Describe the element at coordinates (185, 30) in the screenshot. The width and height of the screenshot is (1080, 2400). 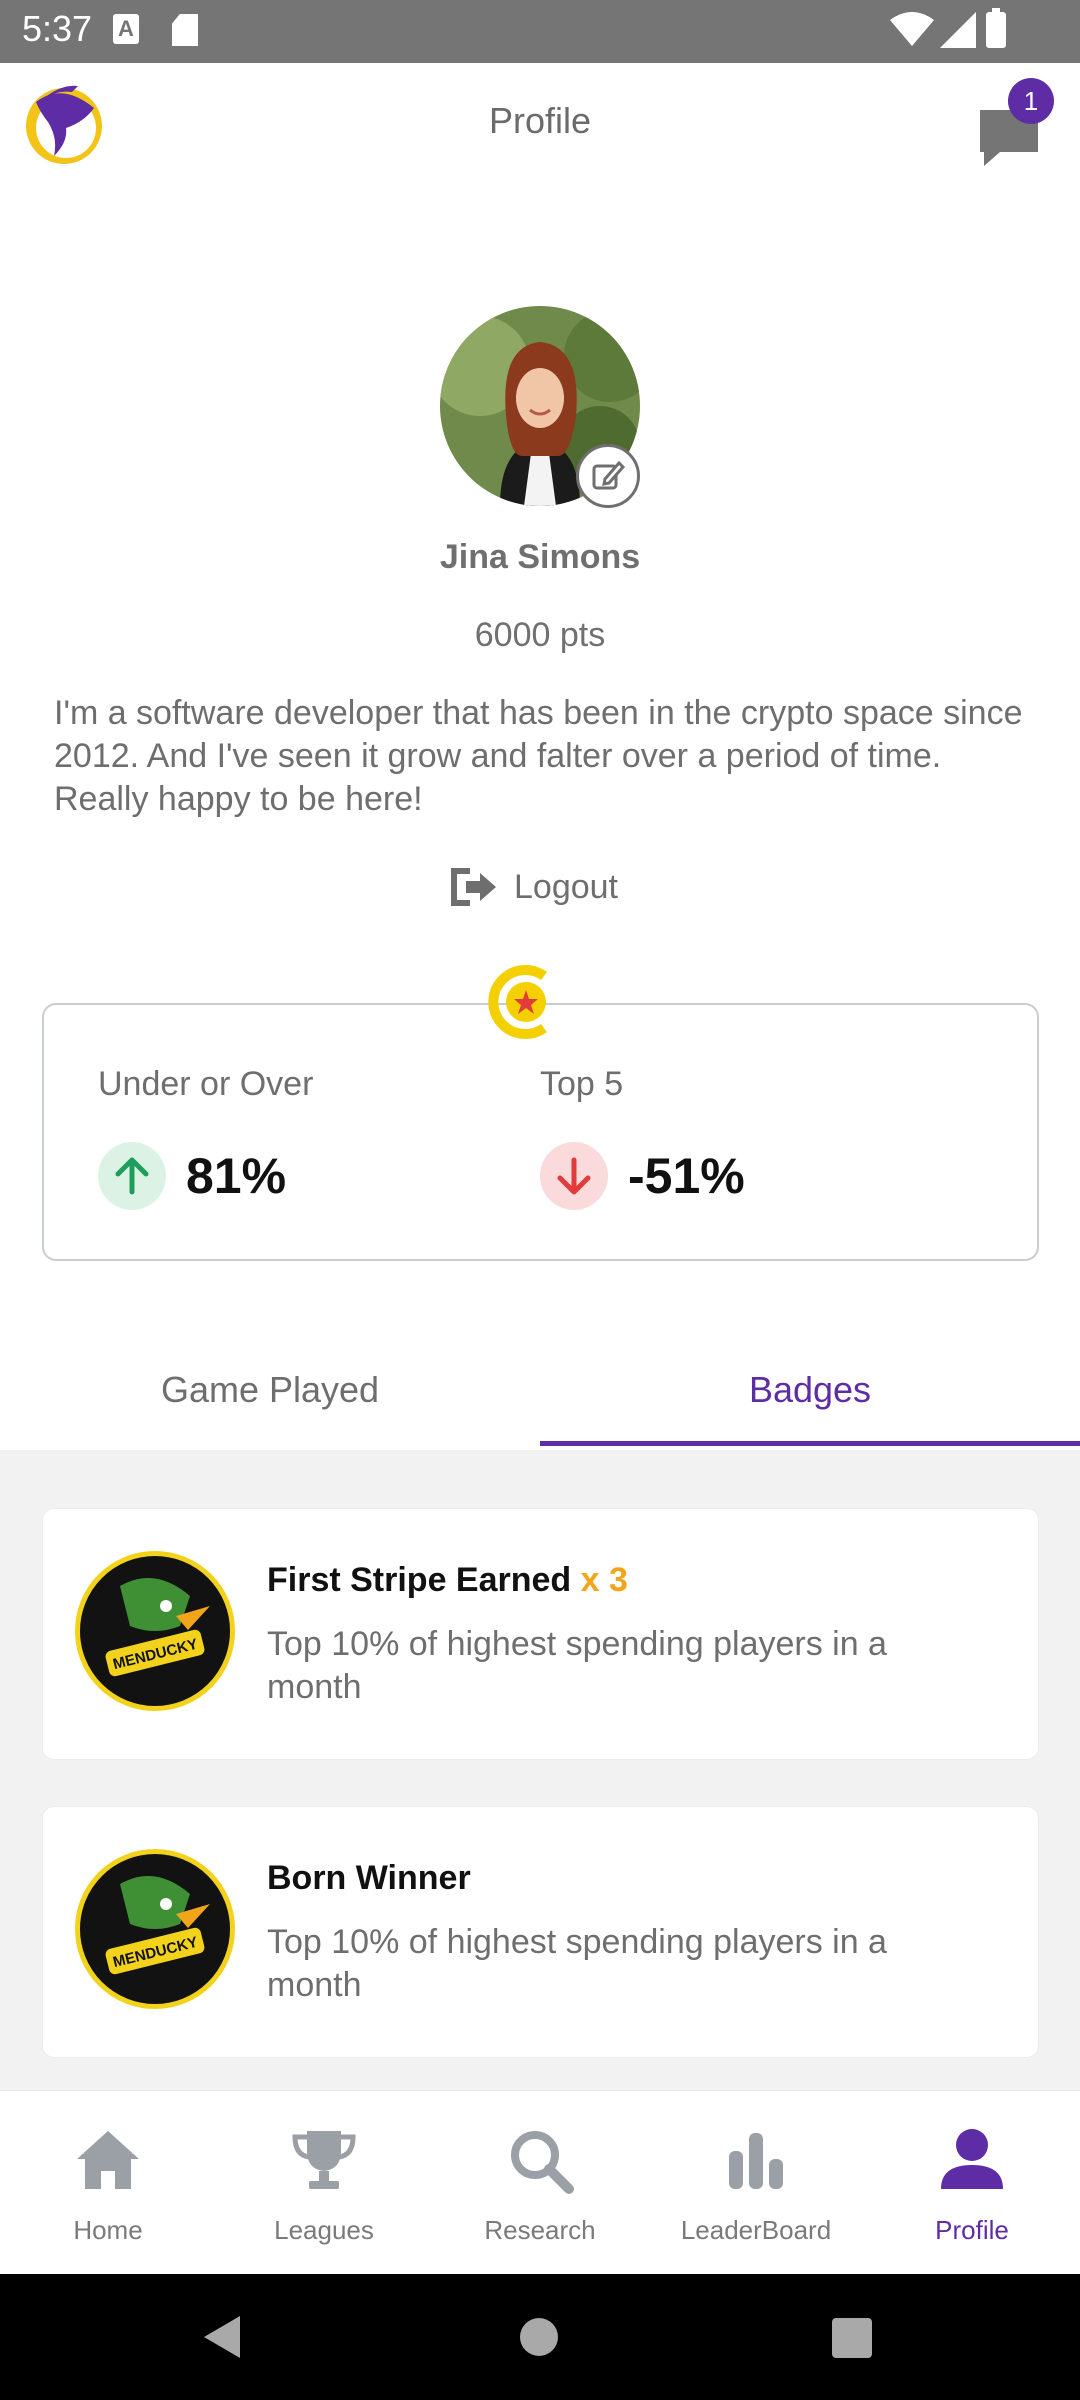
I see `sd-card-icon` at that location.